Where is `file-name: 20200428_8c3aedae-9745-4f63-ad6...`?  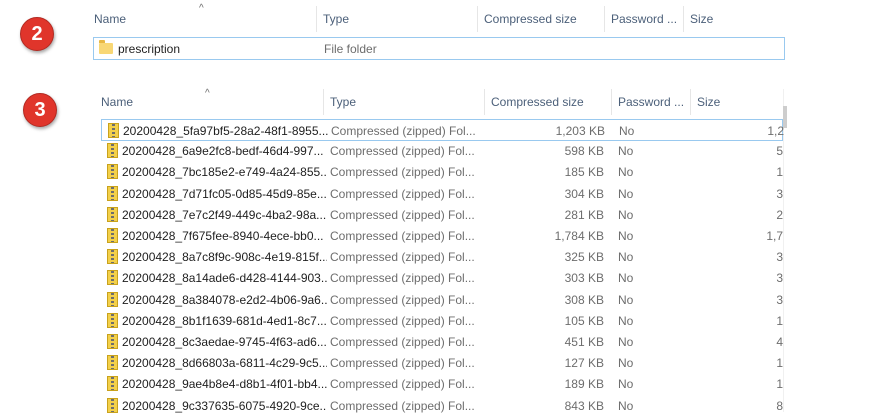 file-name: 20200428_8c3aedae-9745-4f63-ad6... is located at coordinates (224, 342).